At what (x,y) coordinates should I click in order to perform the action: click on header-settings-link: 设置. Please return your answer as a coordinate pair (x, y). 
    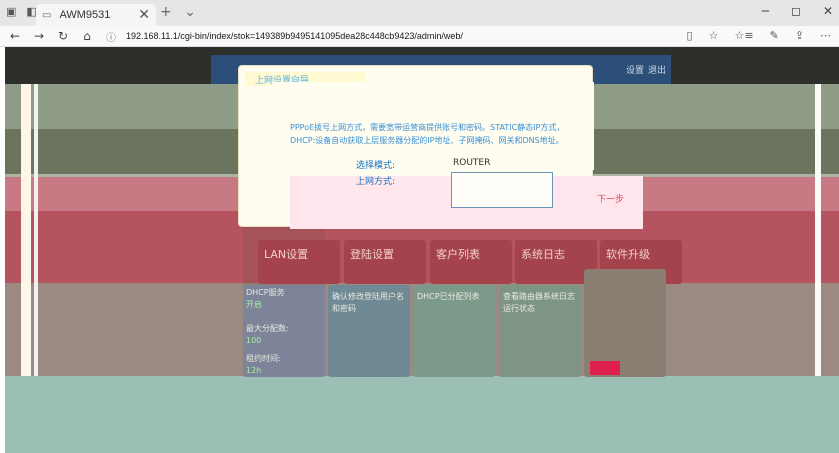
    Looking at the image, I should click on (635, 69).